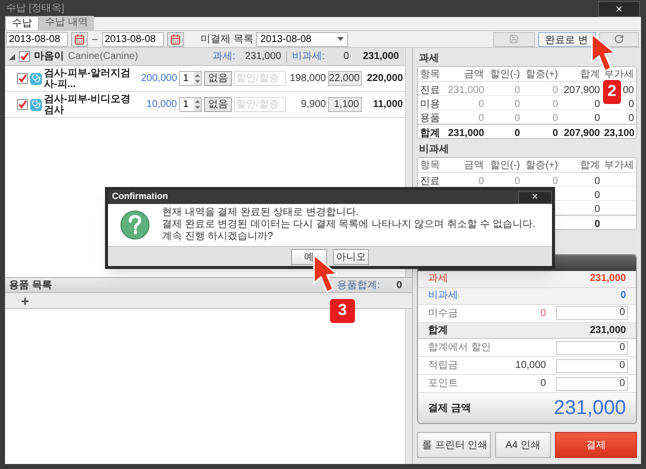  I want to click on taxable-amount: 231,000, so click(263, 57).